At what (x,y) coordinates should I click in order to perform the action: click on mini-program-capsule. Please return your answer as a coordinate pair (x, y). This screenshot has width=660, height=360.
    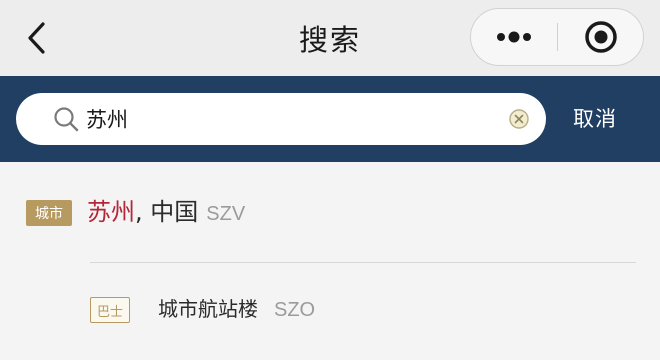
    Looking at the image, I should click on (557, 37).